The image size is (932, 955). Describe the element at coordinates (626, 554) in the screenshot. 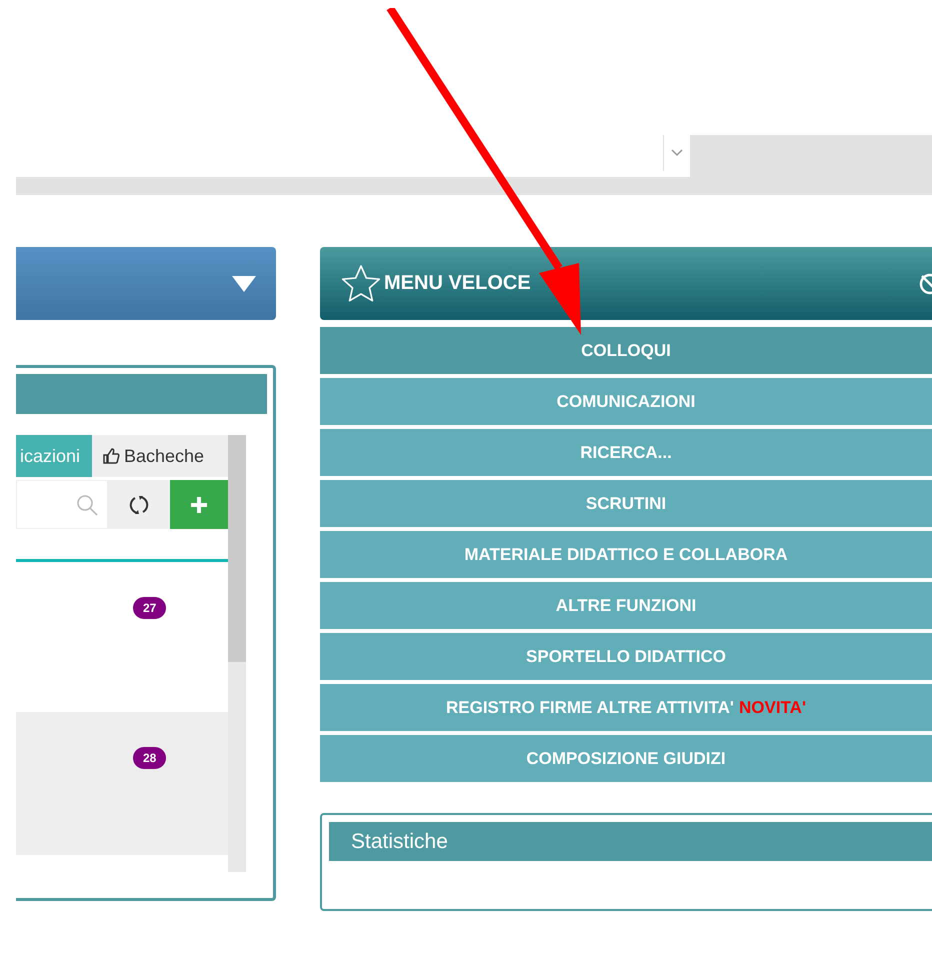

I see `menu-item: MATERIALE DIDATTICO E COLLABORA` at that location.